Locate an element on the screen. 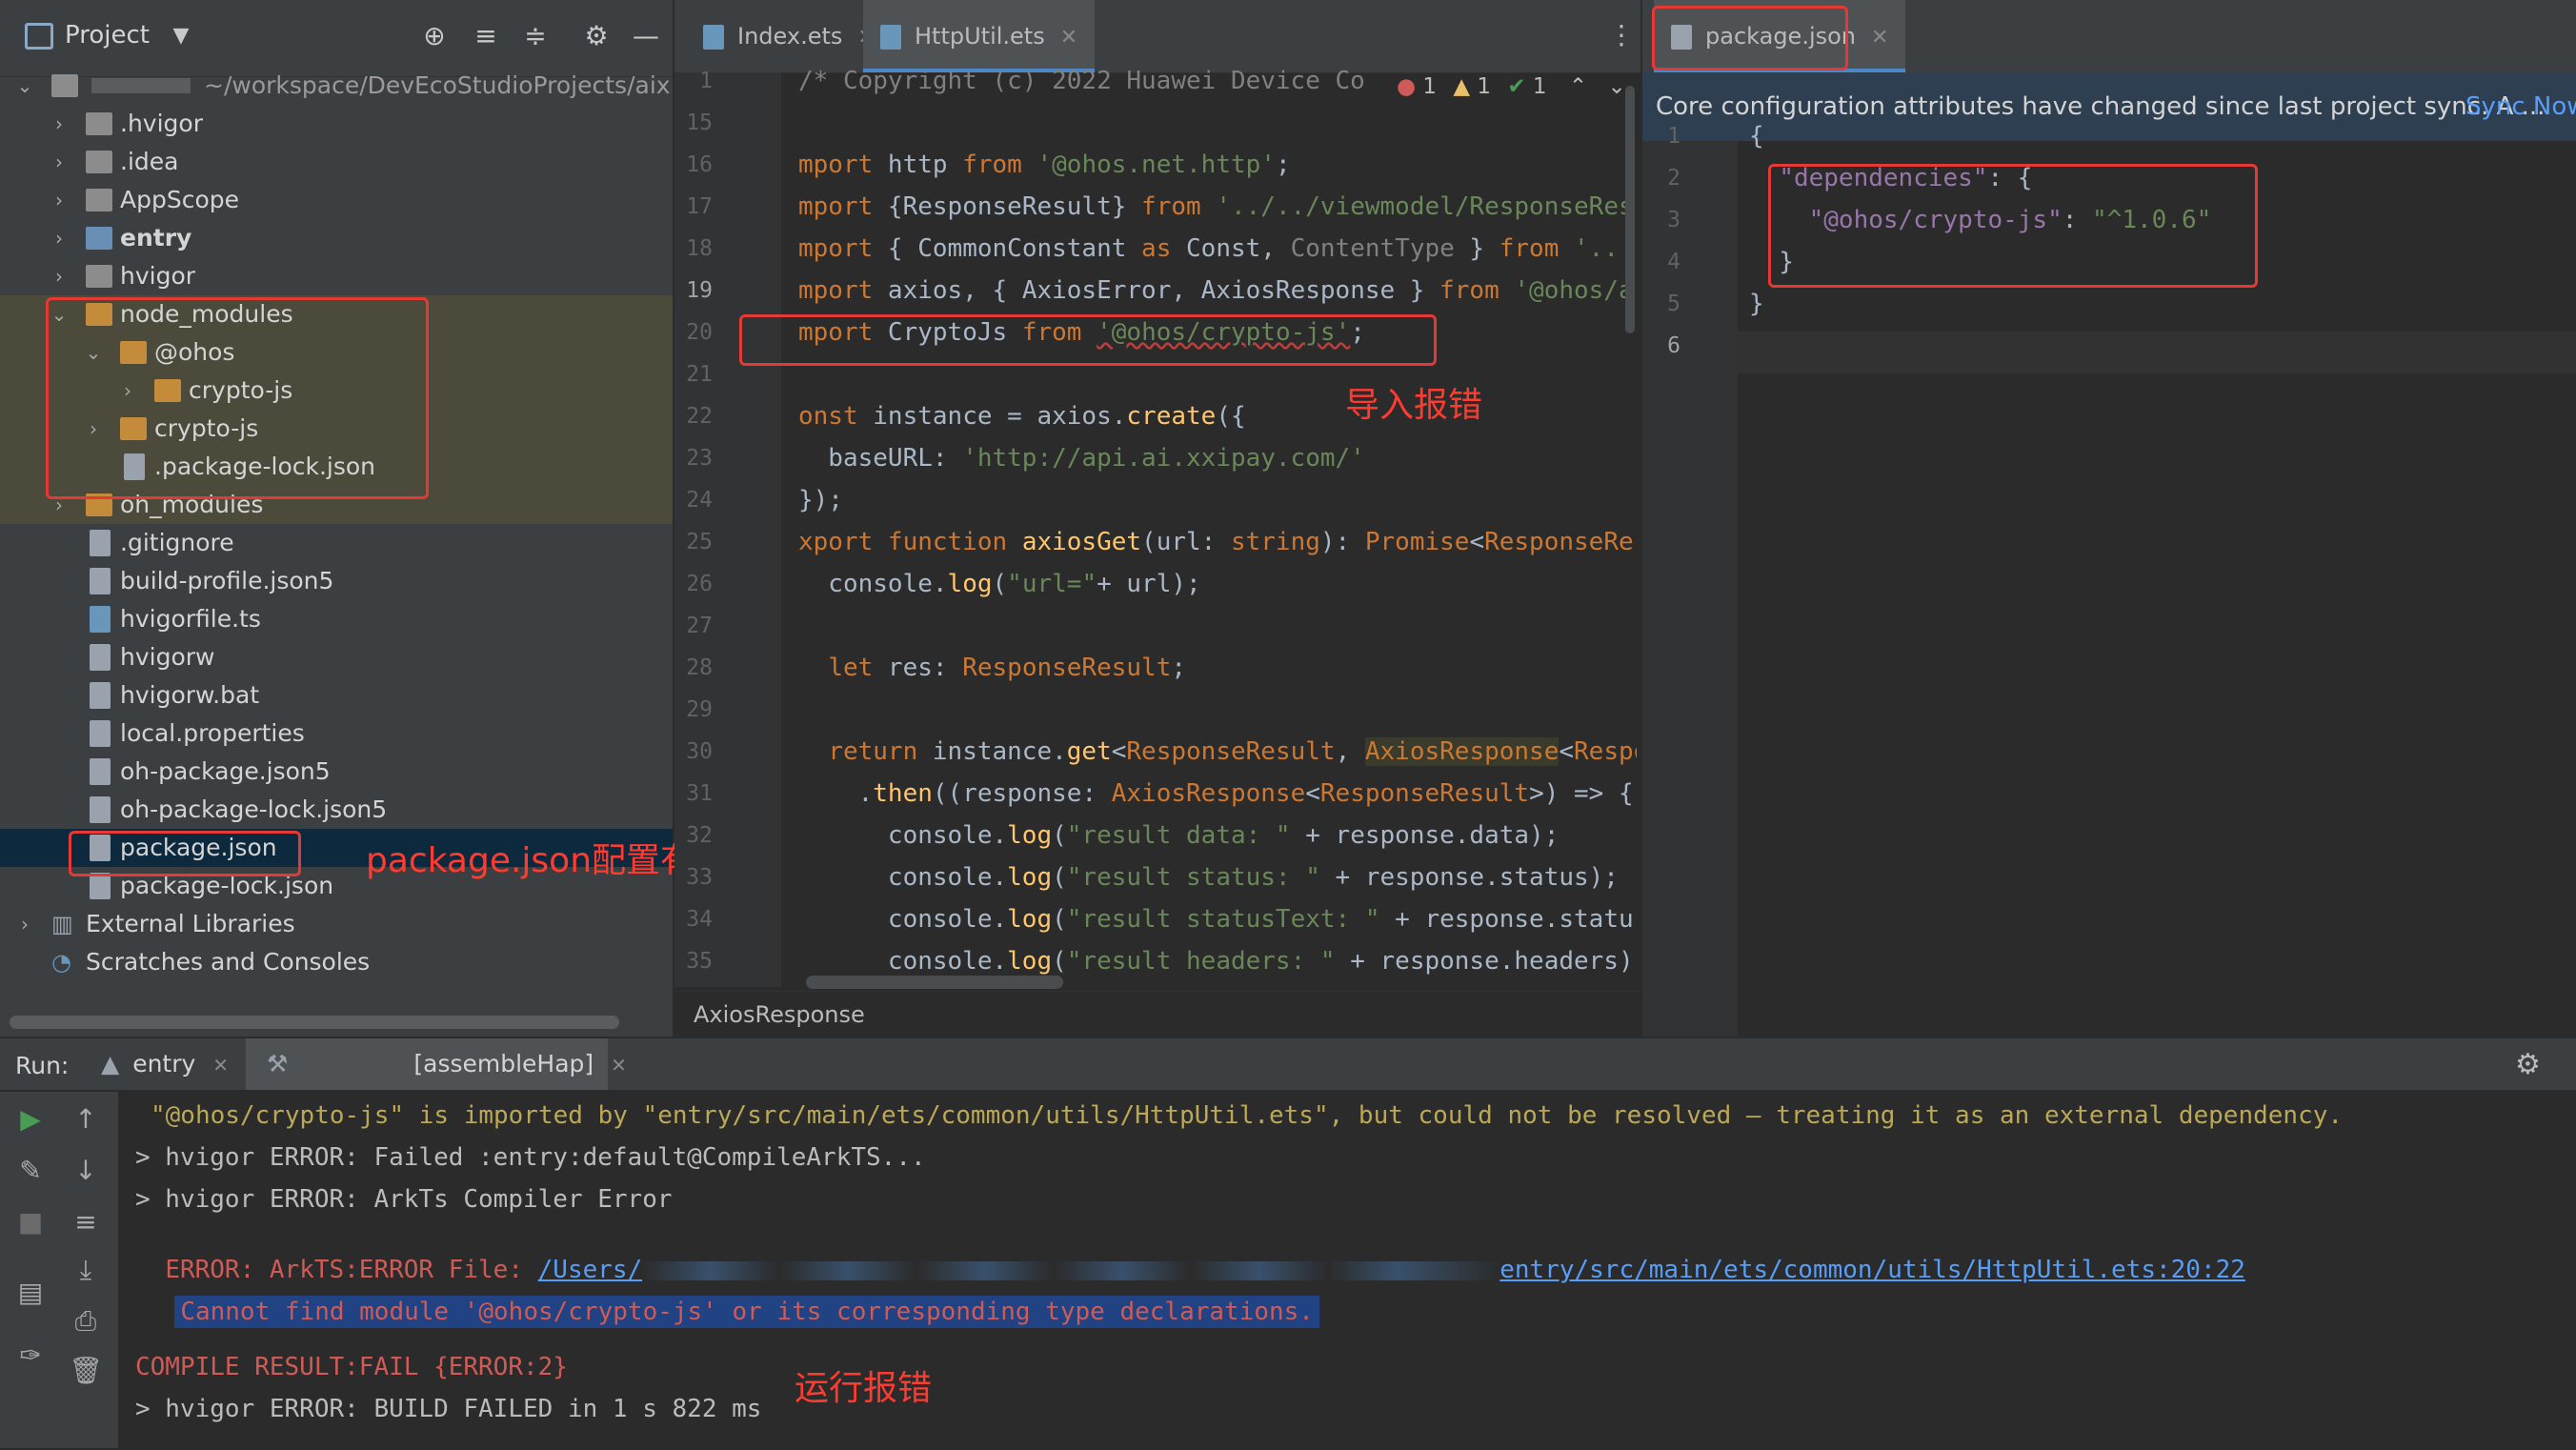 The width and height of the screenshot is (2576, 1450). tree-item-hvigorw: hvigorw is located at coordinates (336, 657).